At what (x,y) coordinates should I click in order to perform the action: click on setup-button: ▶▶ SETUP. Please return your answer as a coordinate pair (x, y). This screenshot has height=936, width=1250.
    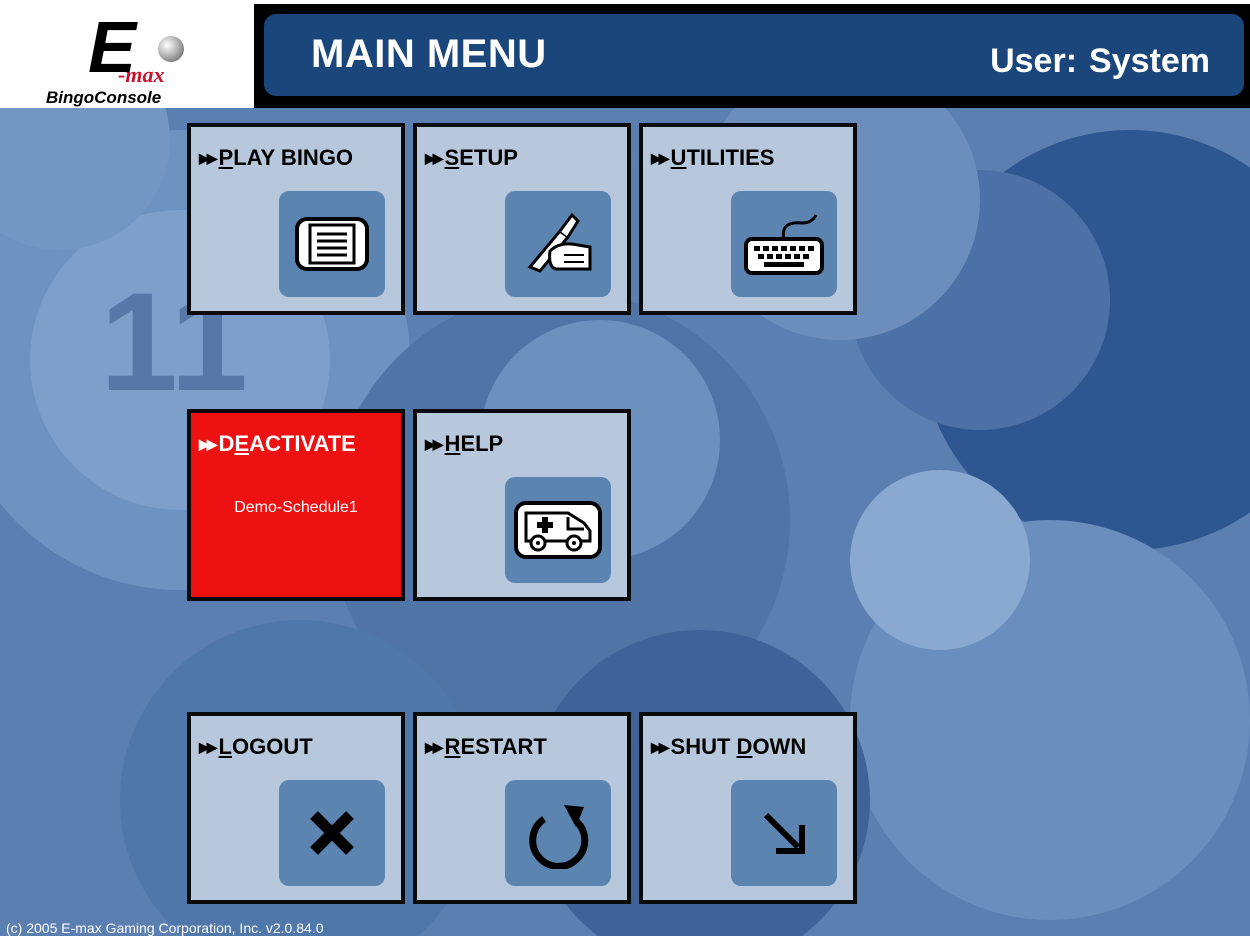
    Looking at the image, I should click on (522, 219).